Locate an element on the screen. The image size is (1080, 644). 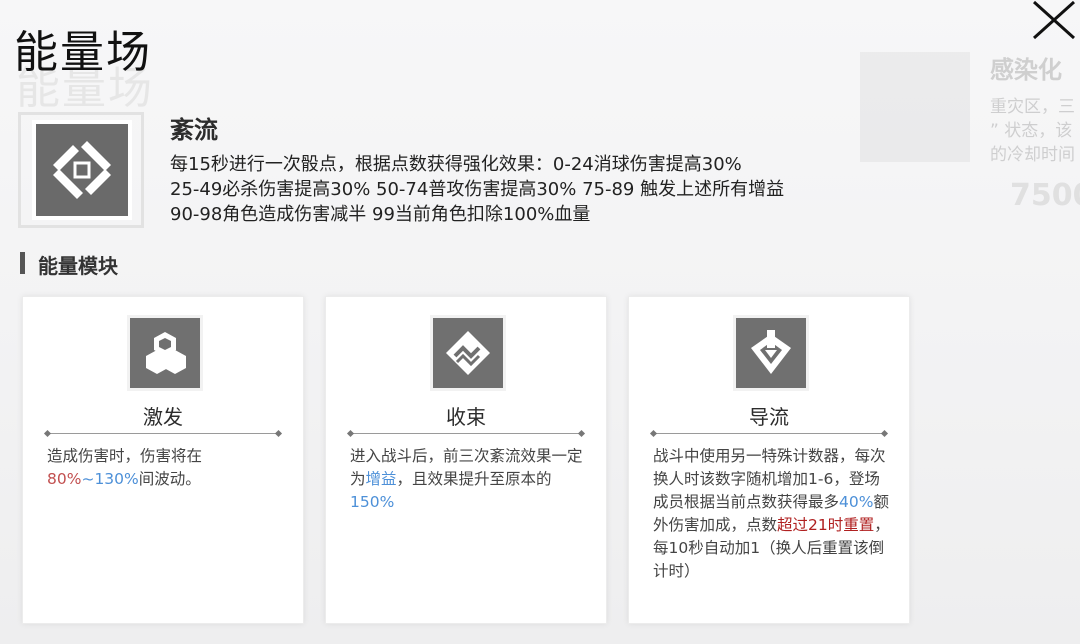
turbulence-icon is located at coordinates (82, 170).